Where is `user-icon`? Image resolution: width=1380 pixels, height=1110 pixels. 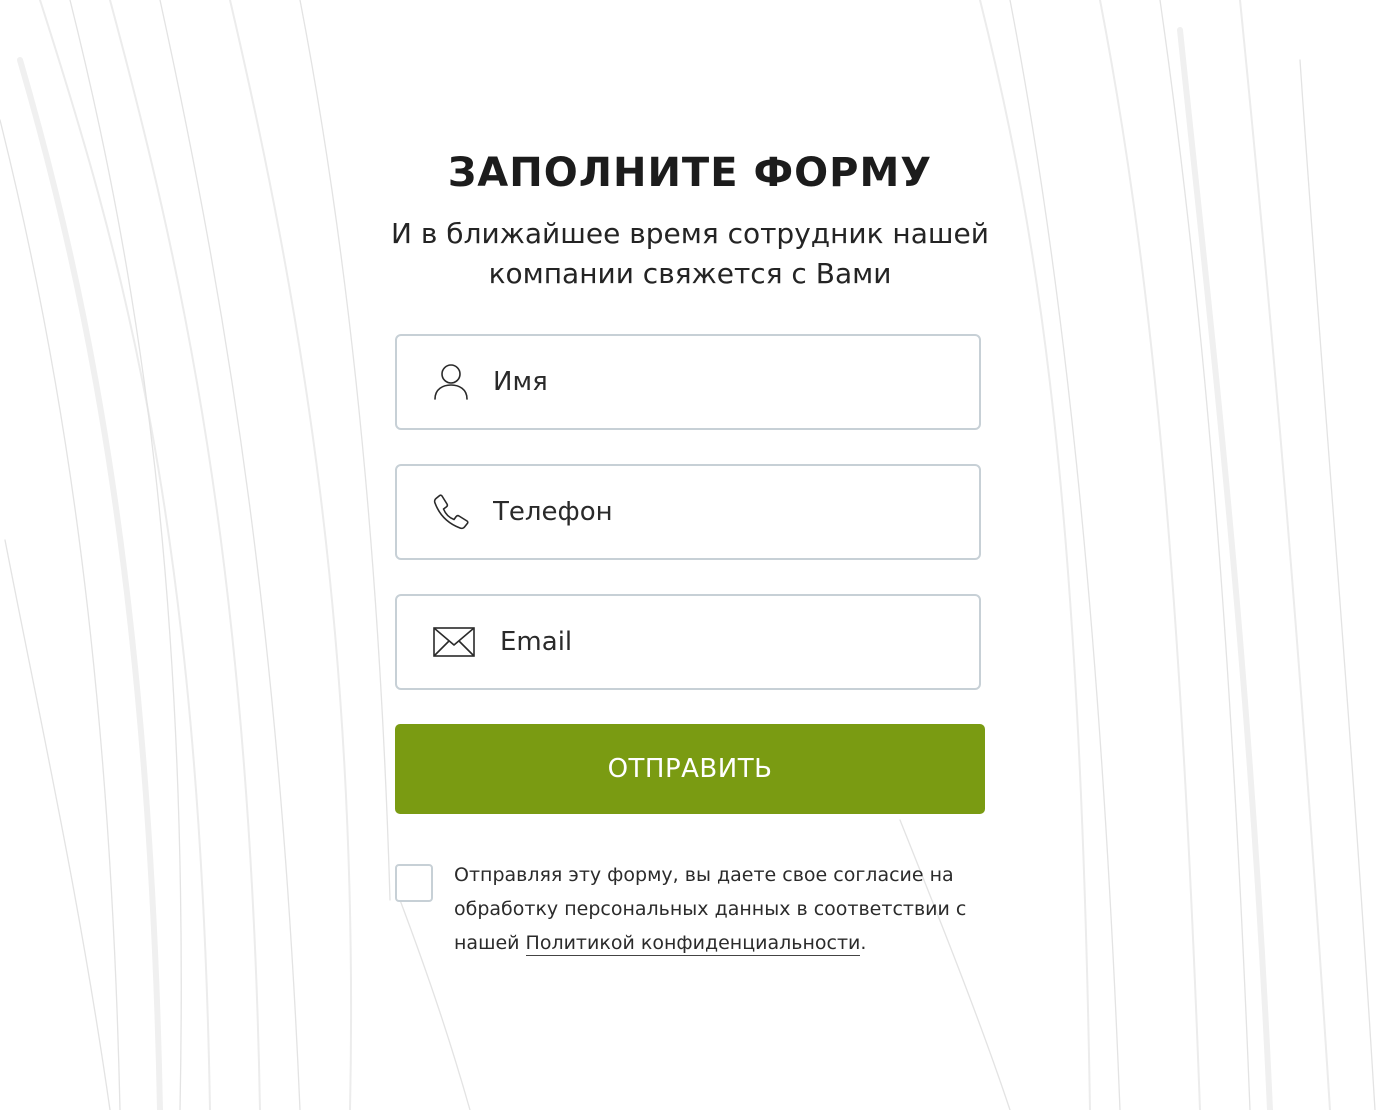
user-icon is located at coordinates (451, 382).